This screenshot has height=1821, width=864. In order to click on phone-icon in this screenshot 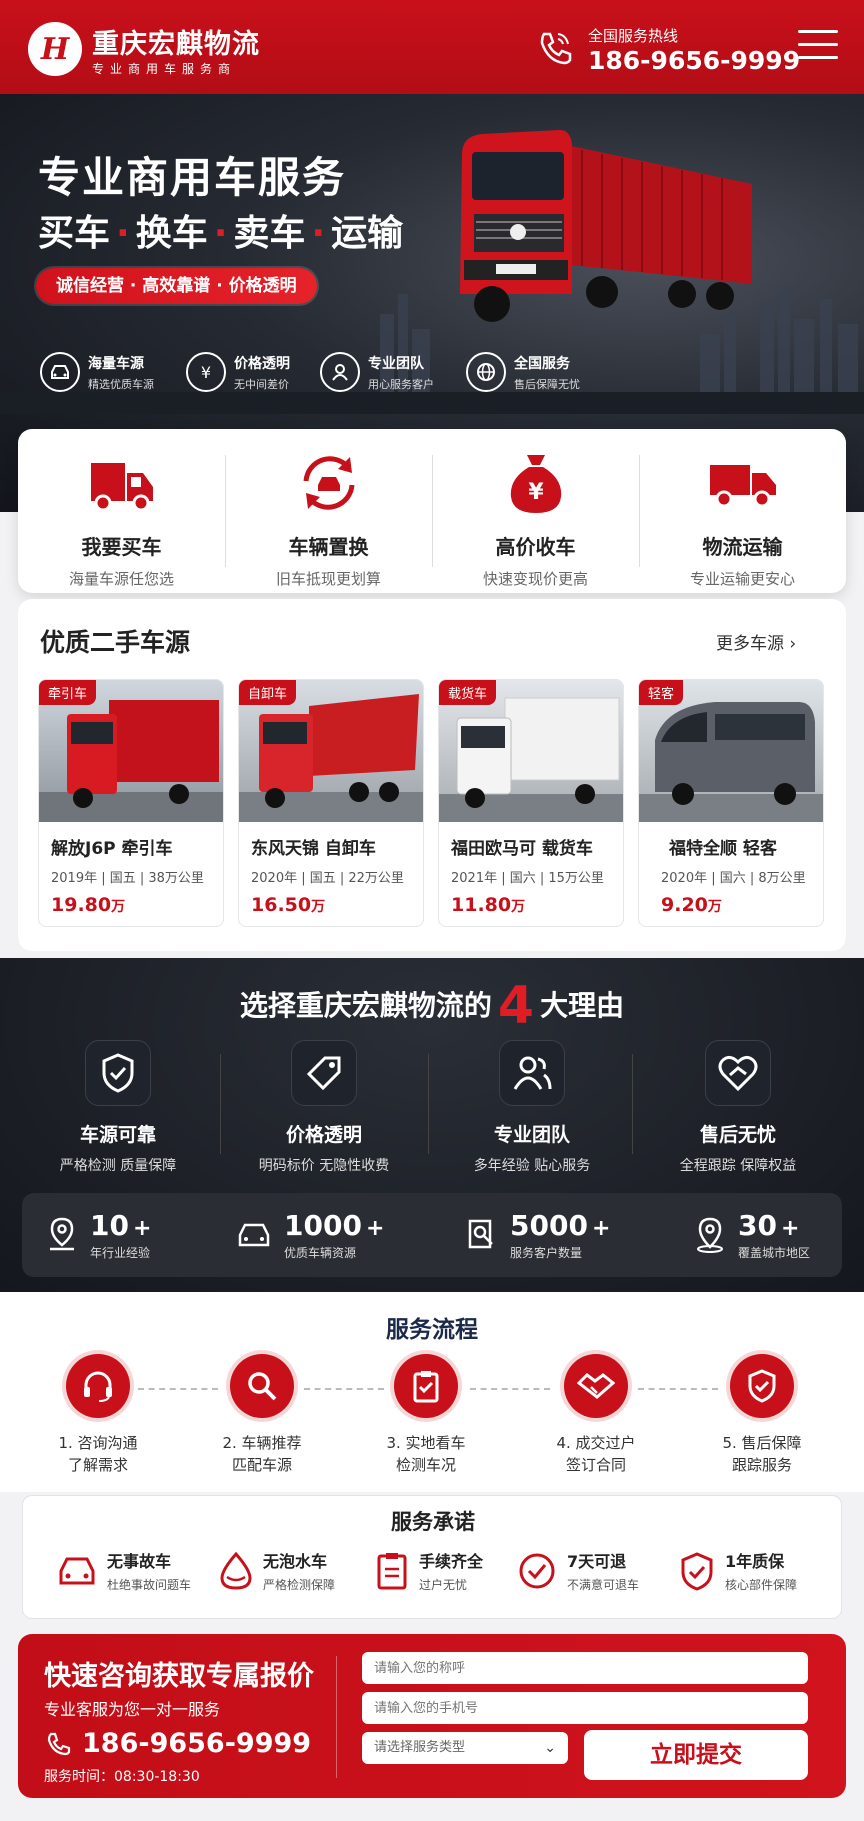, I will do `click(556, 48)`.